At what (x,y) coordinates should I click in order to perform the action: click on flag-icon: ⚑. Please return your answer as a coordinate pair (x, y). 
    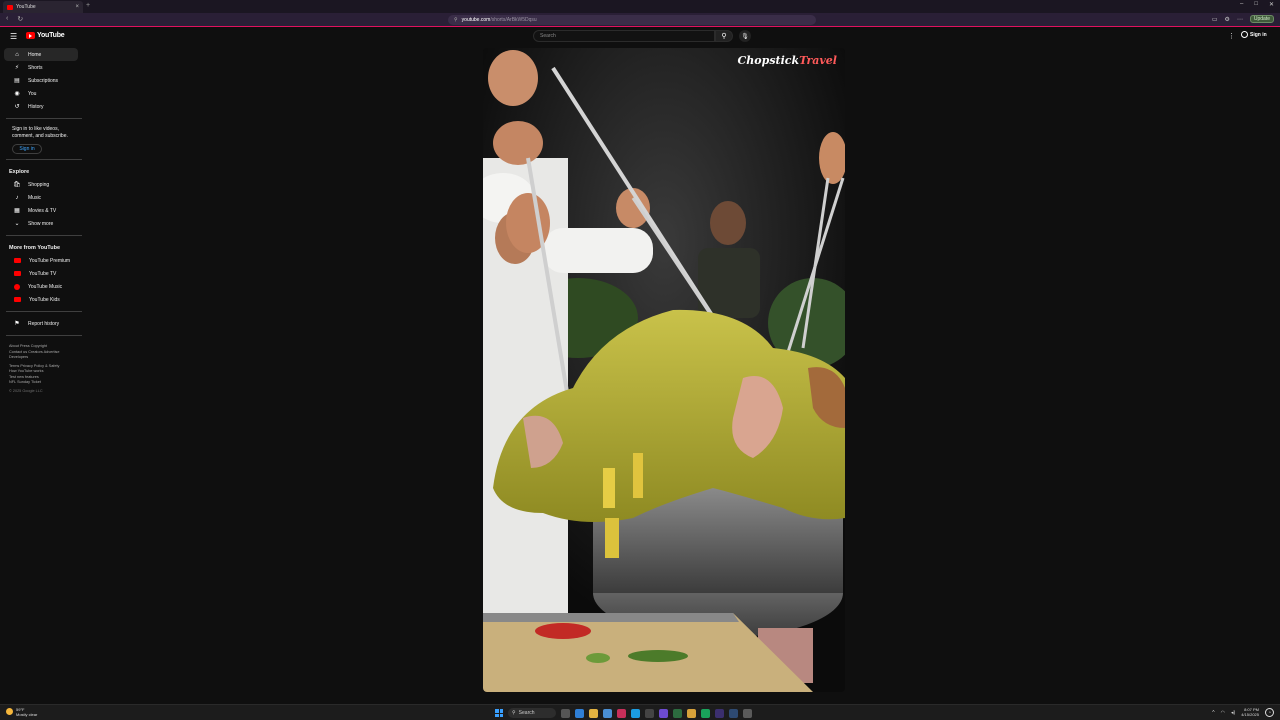
    Looking at the image, I should click on (17, 324).